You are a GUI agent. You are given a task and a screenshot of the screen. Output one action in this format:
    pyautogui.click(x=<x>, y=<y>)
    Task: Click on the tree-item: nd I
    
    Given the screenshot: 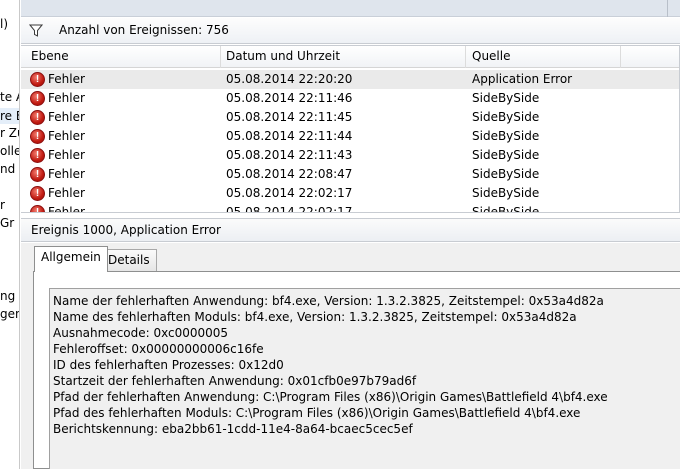 What is the action you would take?
    pyautogui.click(x=9, y=169)
    